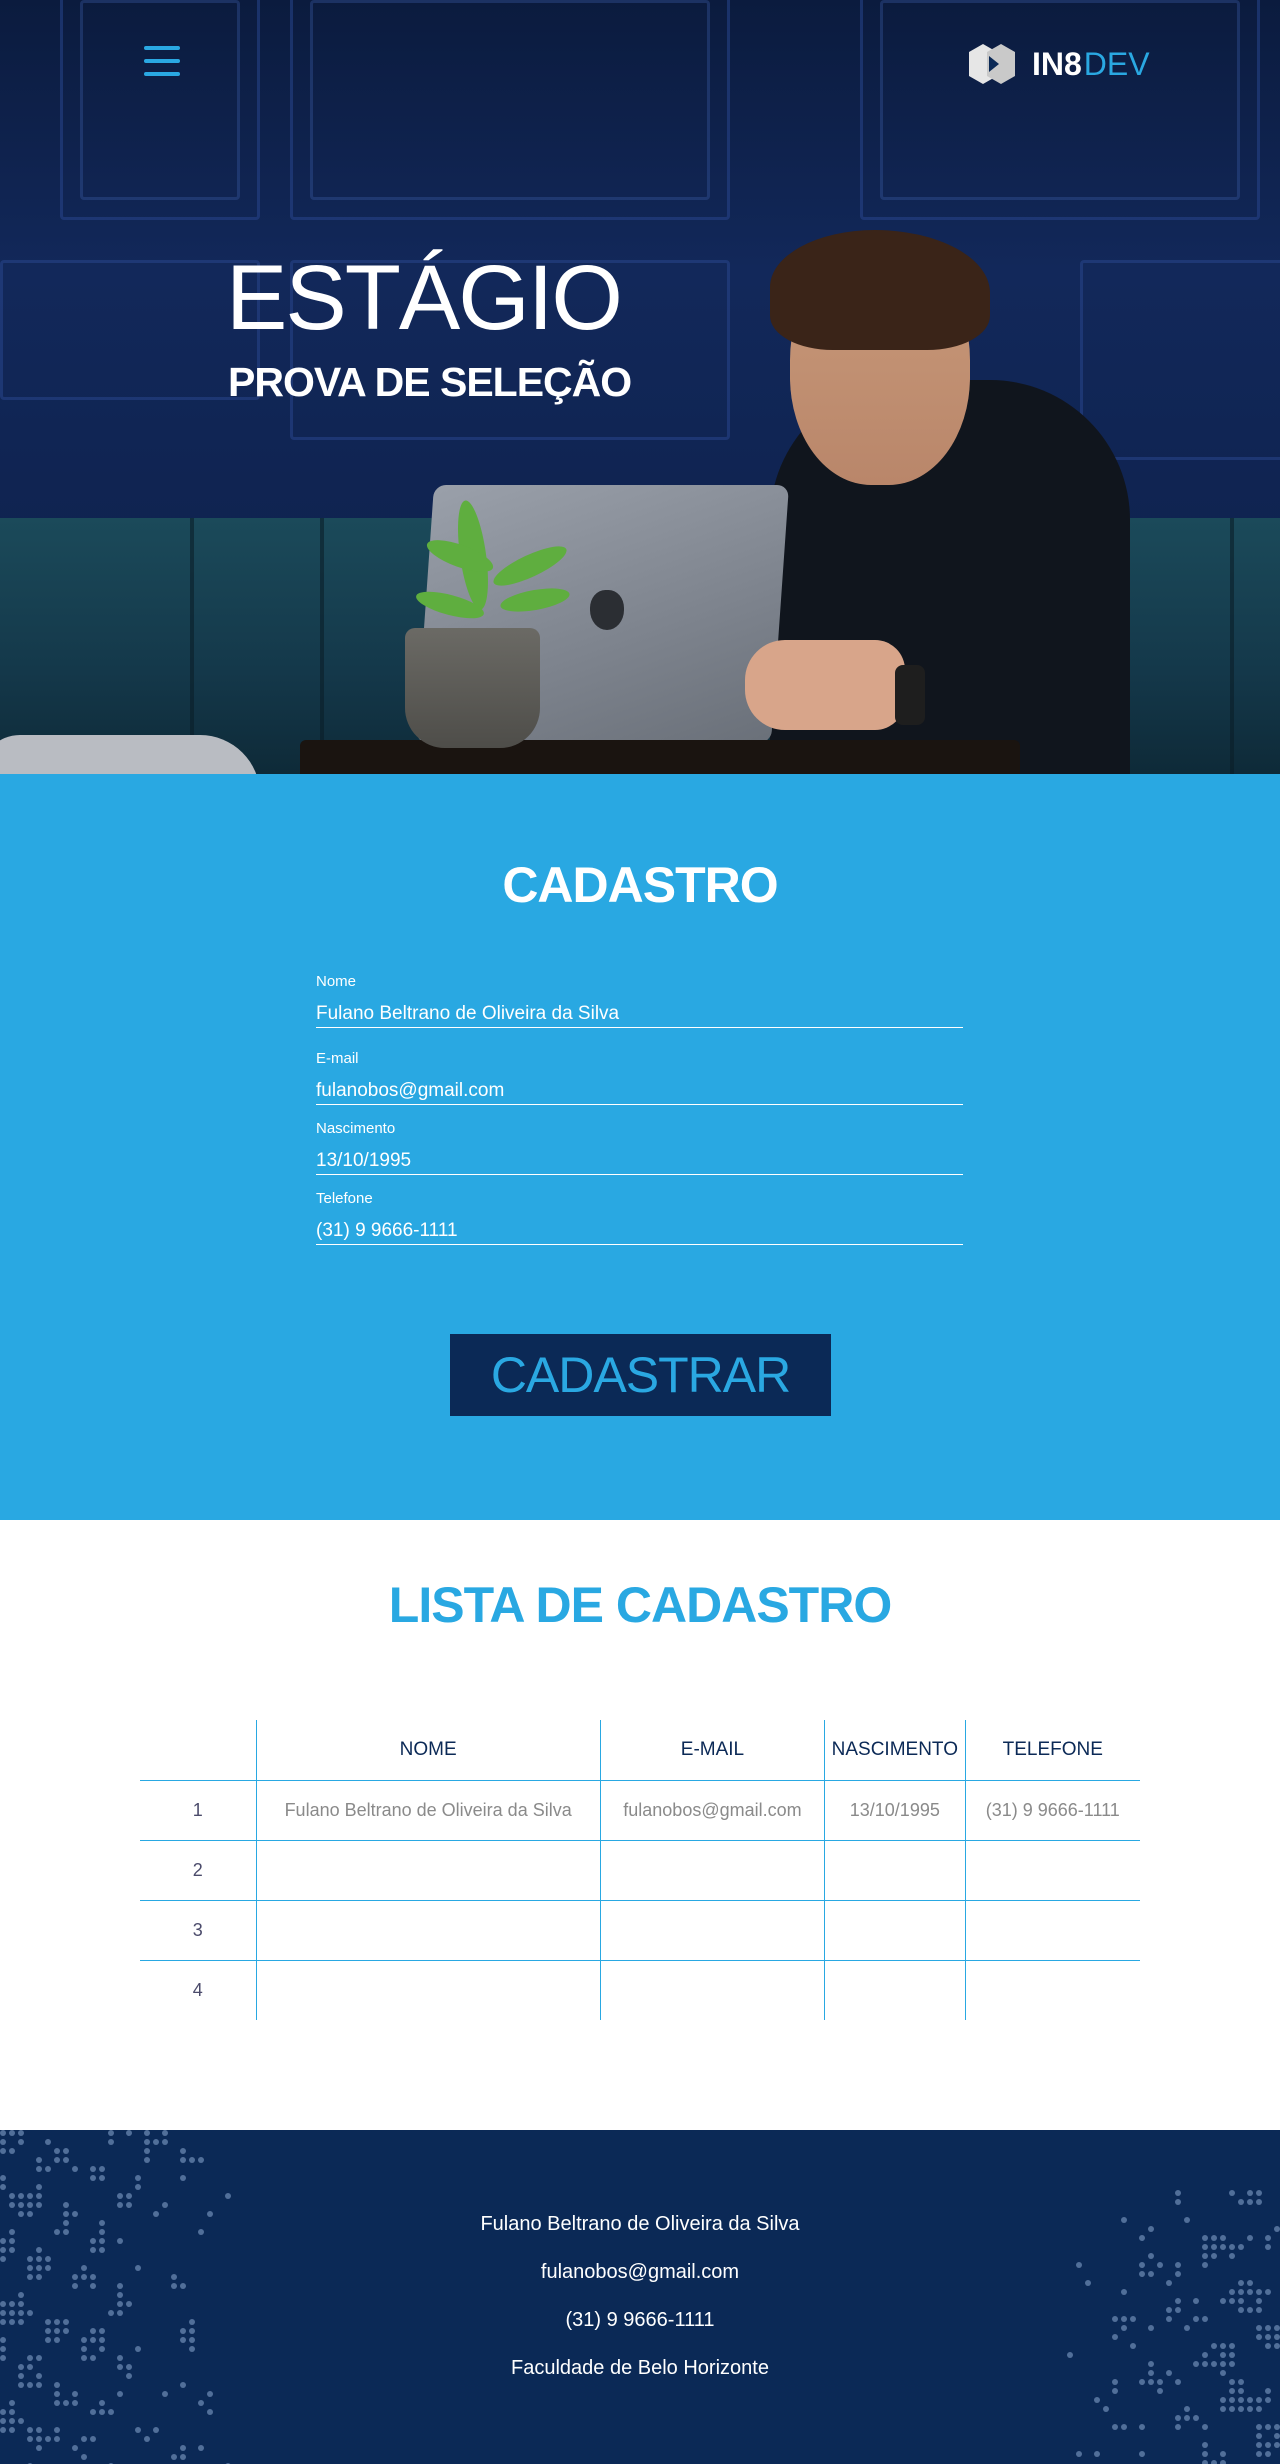  What do you see at coordinates (640, 1990) in the screenshot?
I see `table-row: 4` at bounding box center [640, 1990].